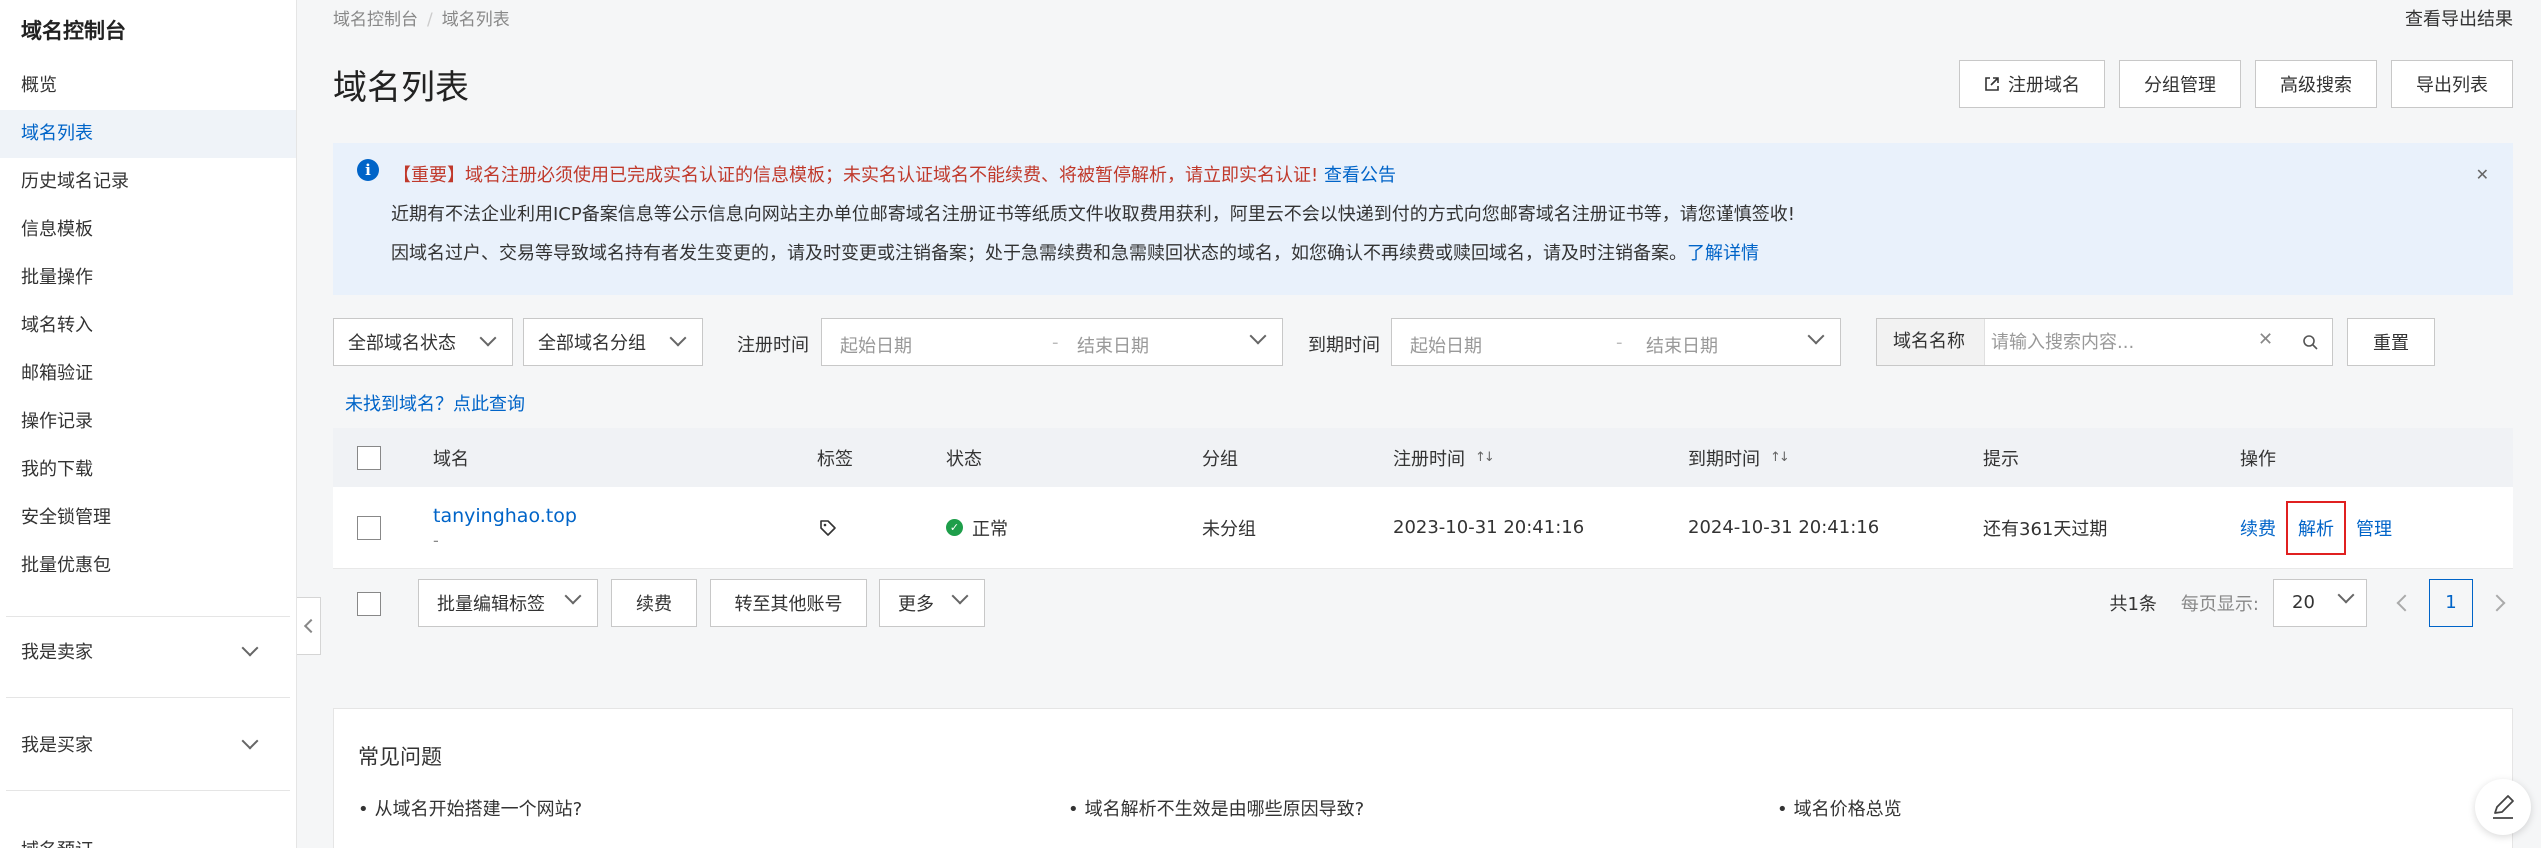 Image resolution: width=2541 pixels, height=848 pixels. Describe the element at coordinates (2180, 84) in the screenshot. I see `group-manage-button: 分组管理` at that location.